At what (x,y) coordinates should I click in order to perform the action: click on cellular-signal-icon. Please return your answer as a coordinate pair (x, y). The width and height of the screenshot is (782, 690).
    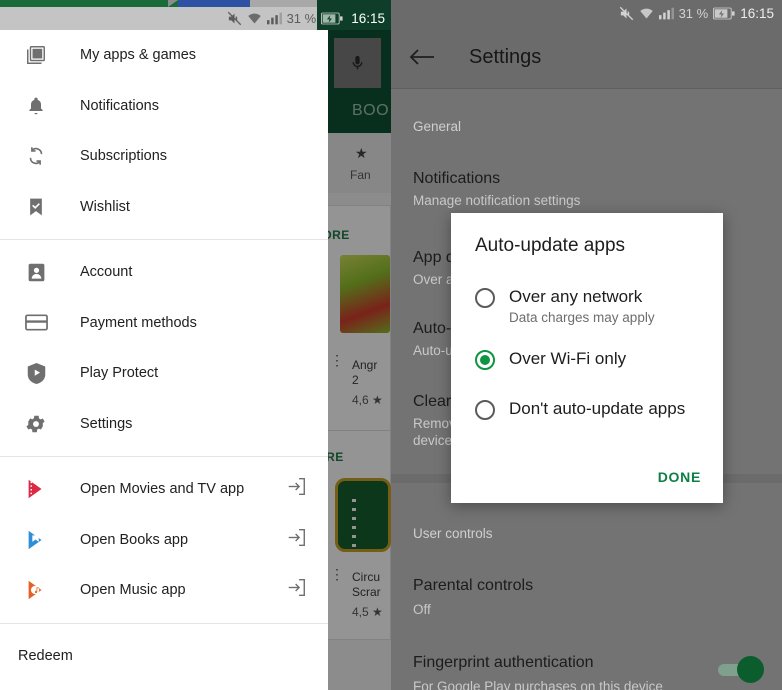
    Looking at the image, I should click on (274, 18).